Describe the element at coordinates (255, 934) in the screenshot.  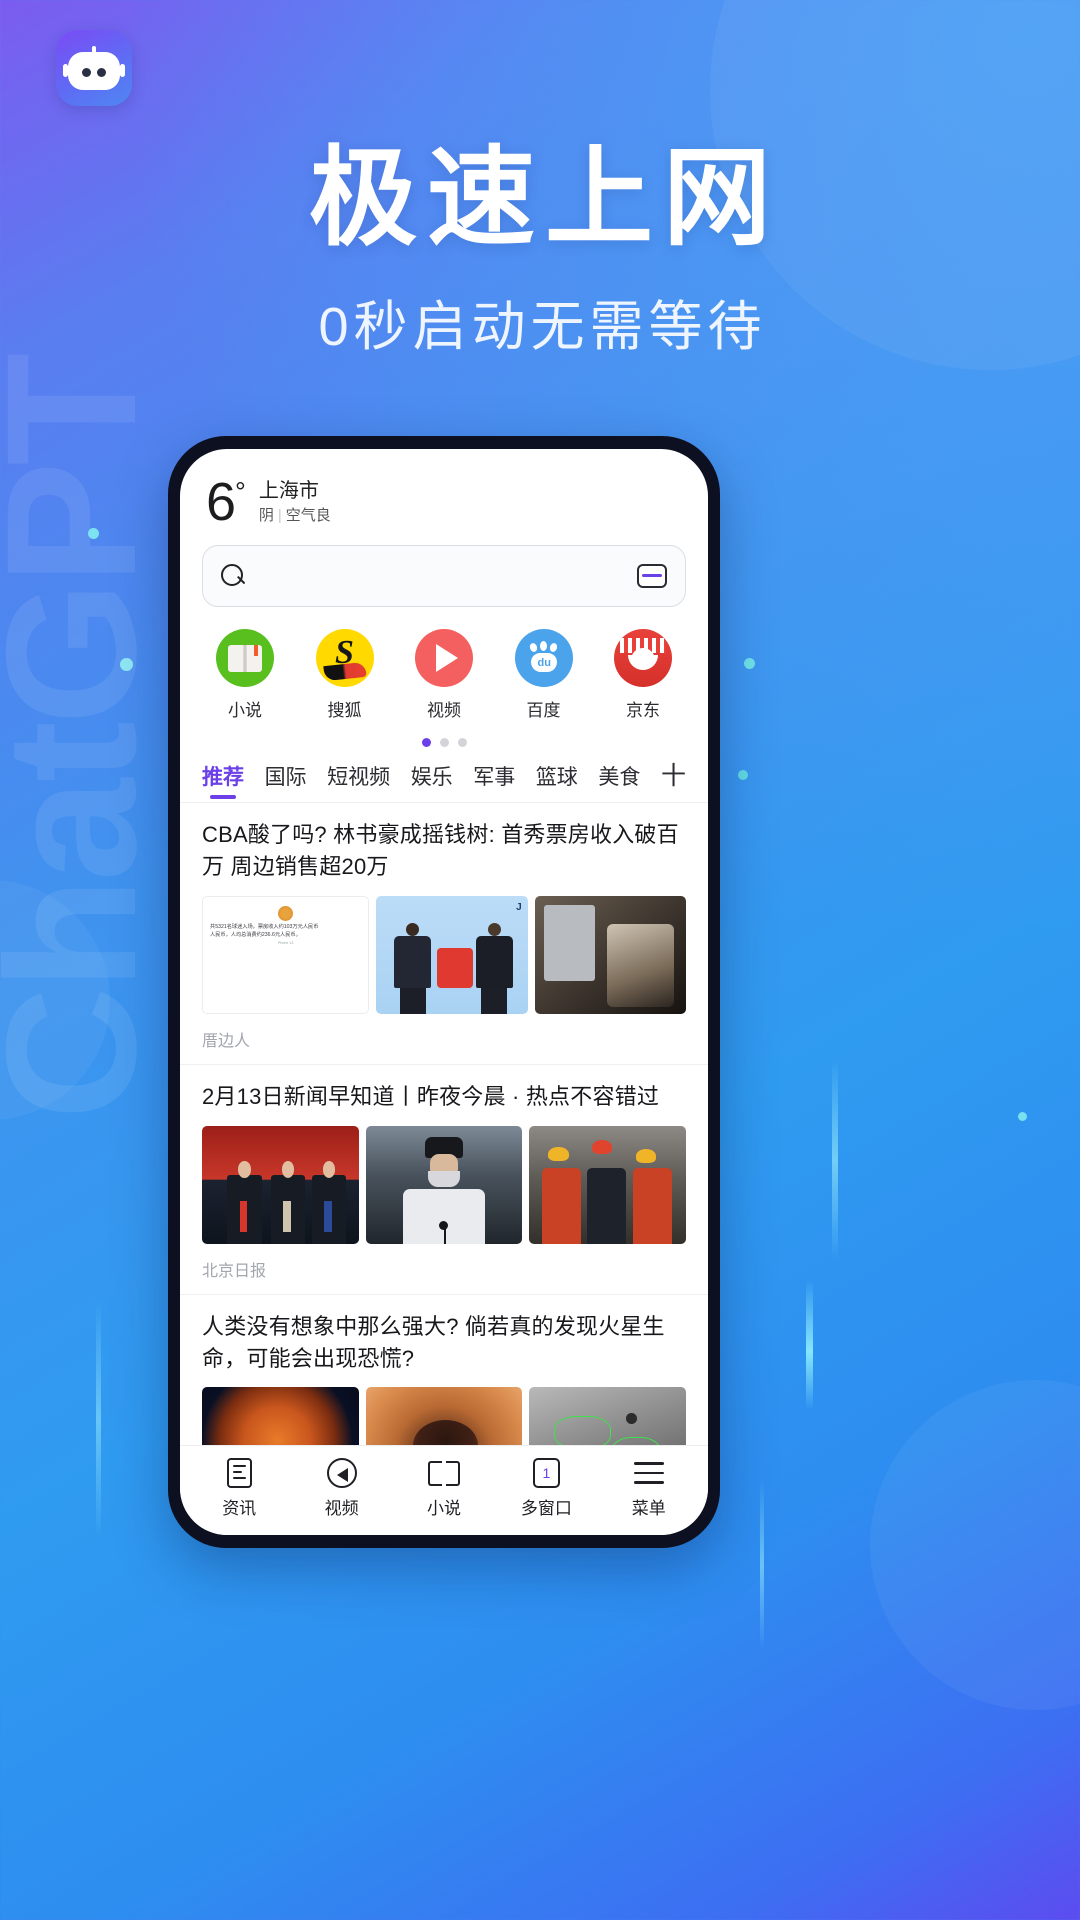
I see `thumb-text-line-2: 人民币，人均总消费约236.6元人民币。` at that location.